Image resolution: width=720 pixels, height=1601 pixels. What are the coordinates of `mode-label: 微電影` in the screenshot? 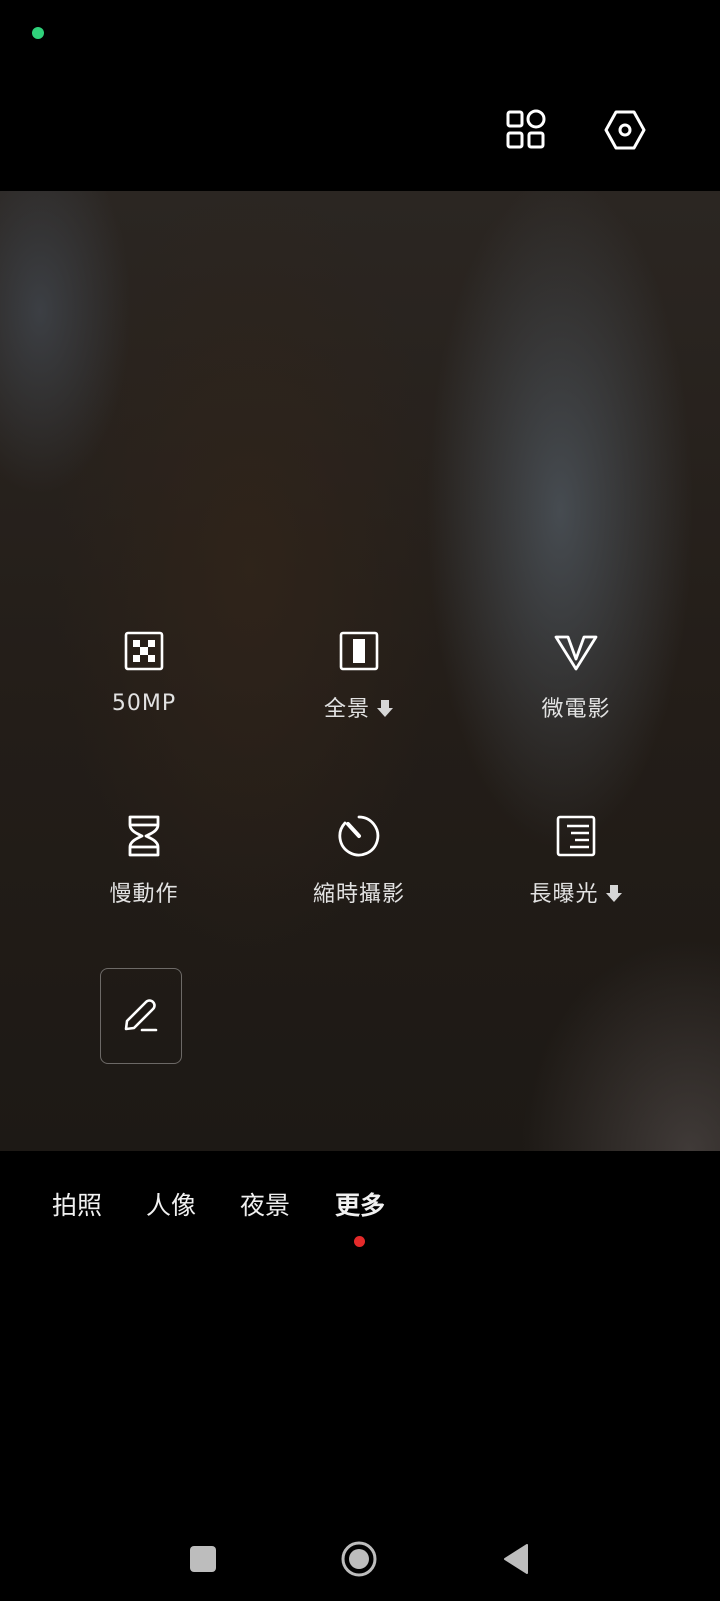 It's located at (576, 709).